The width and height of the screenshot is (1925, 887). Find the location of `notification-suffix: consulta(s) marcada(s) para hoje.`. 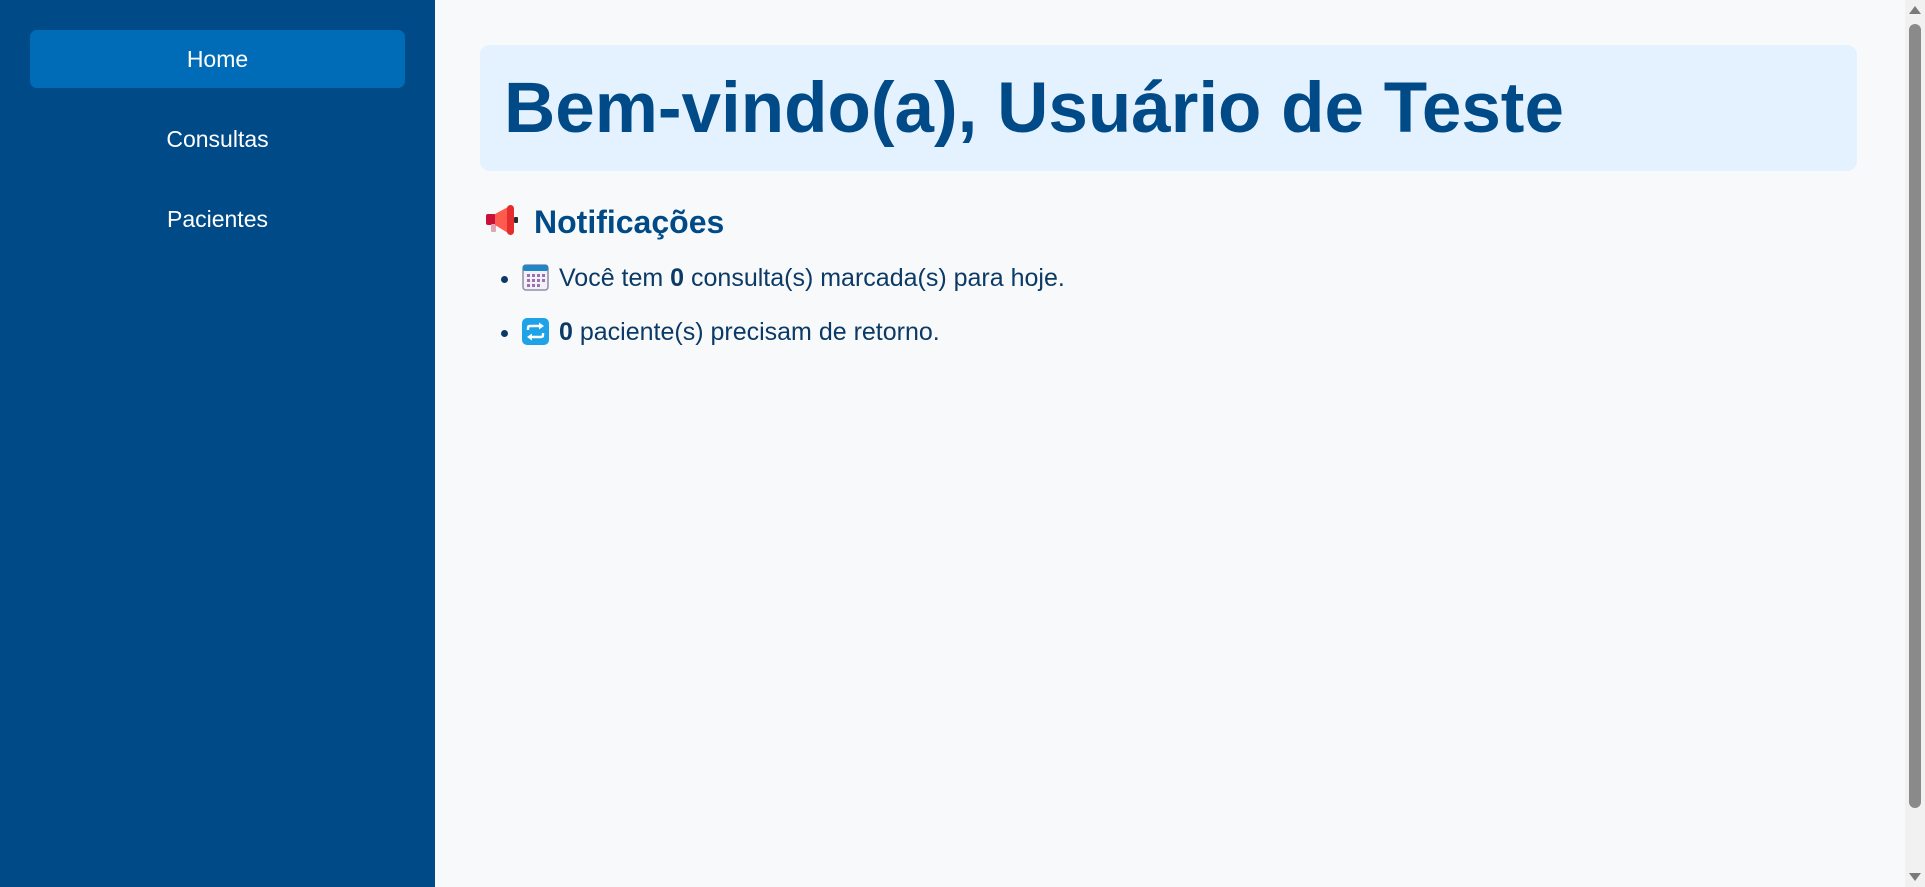

notification-suffix: consulta(s) marcada(s) para hoje. is located at coordinates (874, 278).